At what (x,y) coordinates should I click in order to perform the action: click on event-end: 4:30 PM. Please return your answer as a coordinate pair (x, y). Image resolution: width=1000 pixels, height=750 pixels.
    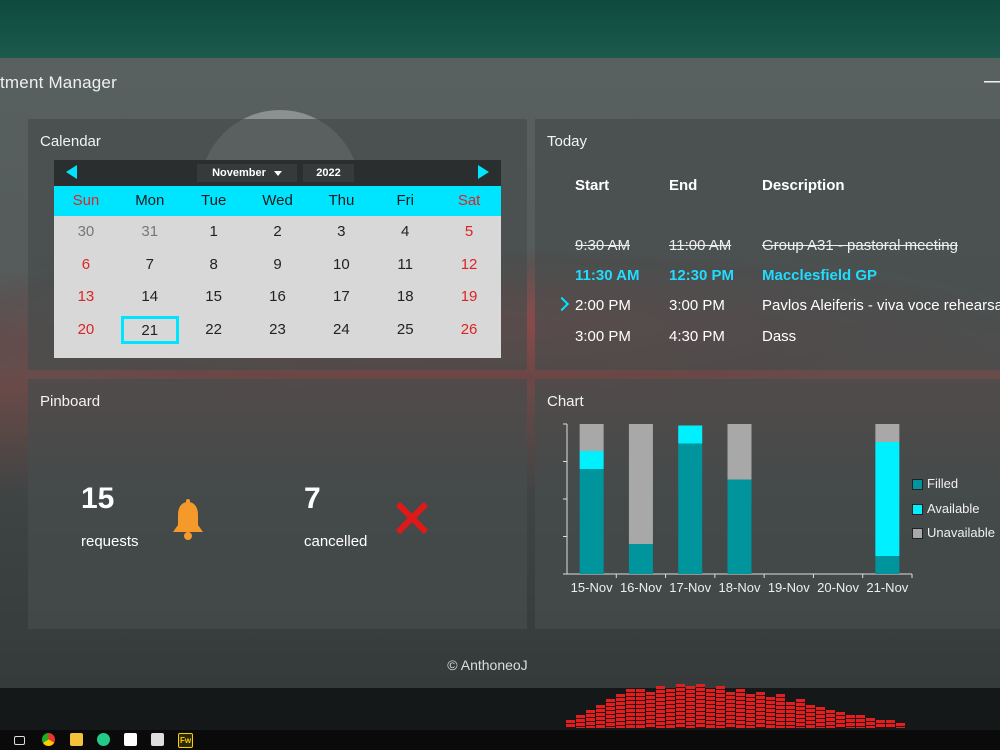
    Looking at the image, I should click on (697, 336).